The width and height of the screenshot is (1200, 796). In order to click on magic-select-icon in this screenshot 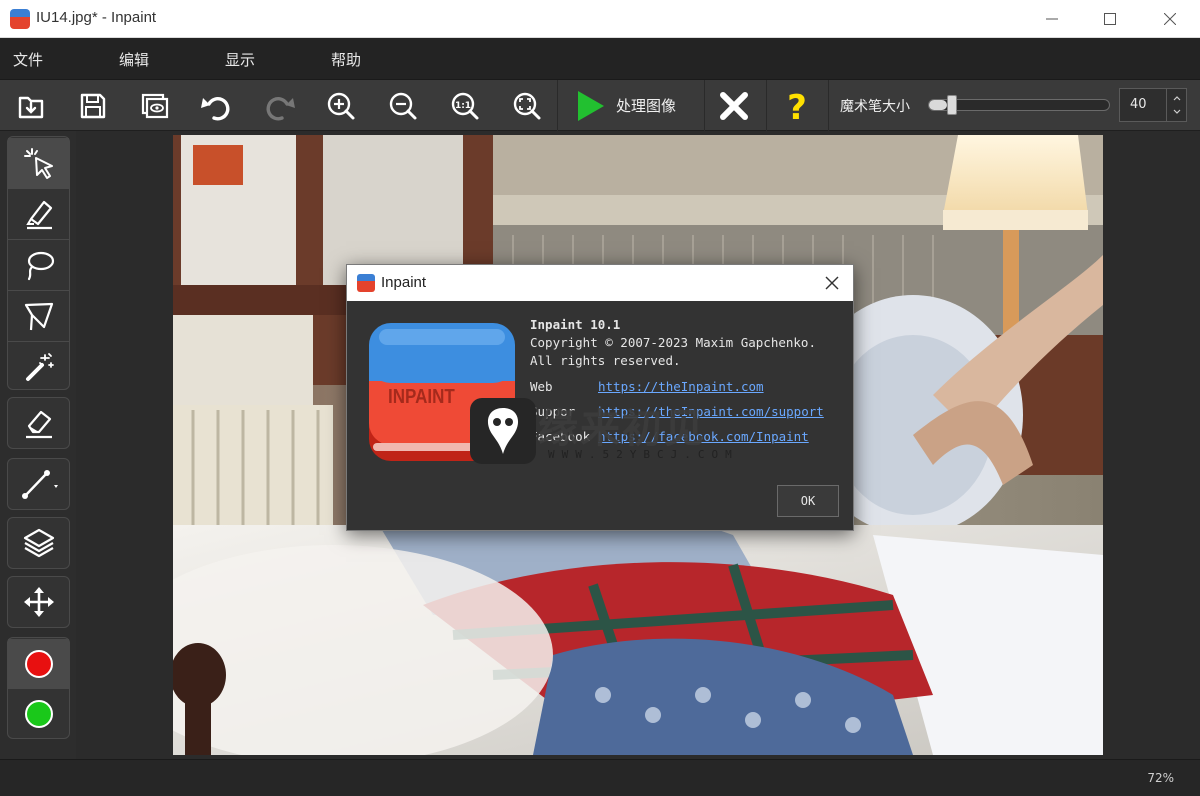, I will do `click(38, 163)`.